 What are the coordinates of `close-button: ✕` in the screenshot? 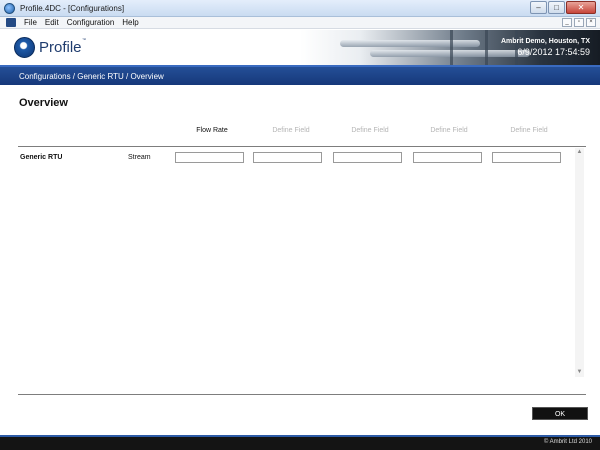 It's located at (581, 7).